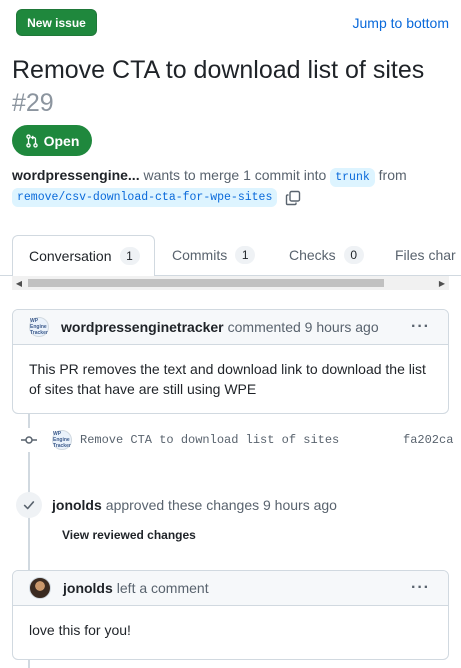 This screenshot has width=461, height=668. Describe the element at coordinates (77, 505) in the screenshot. I see `reviewer-name: jonolds` at that location.